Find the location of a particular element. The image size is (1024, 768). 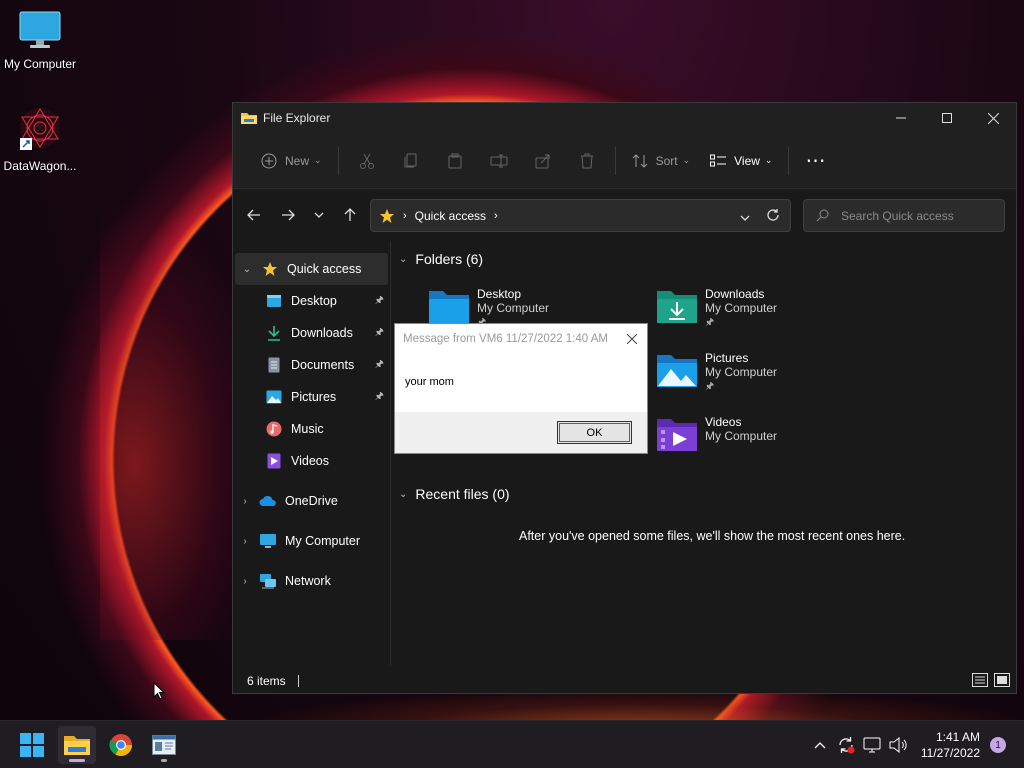

folder-name: Videos is located at coordinates (723, 422).